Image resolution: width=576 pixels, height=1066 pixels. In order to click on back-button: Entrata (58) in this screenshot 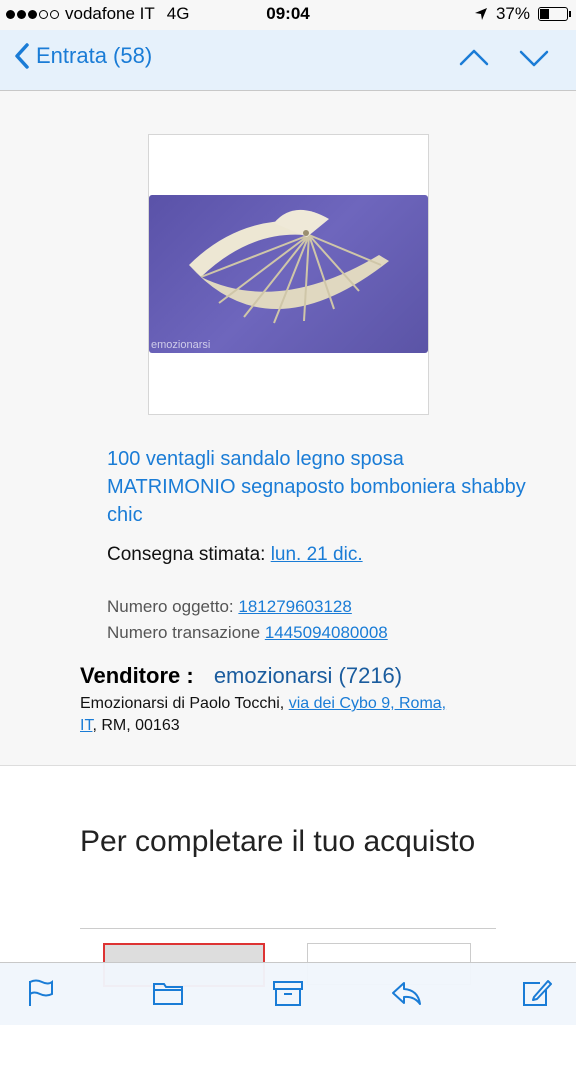, I will do `click(83, 56)`.